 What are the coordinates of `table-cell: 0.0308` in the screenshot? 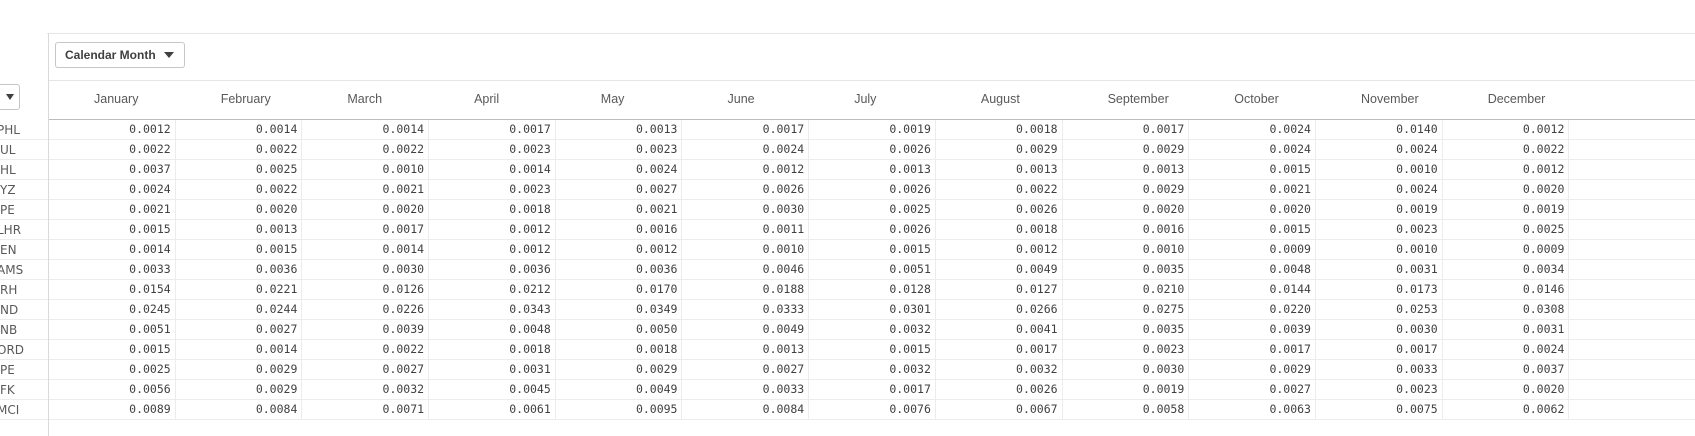 It's located at (1506, 309).